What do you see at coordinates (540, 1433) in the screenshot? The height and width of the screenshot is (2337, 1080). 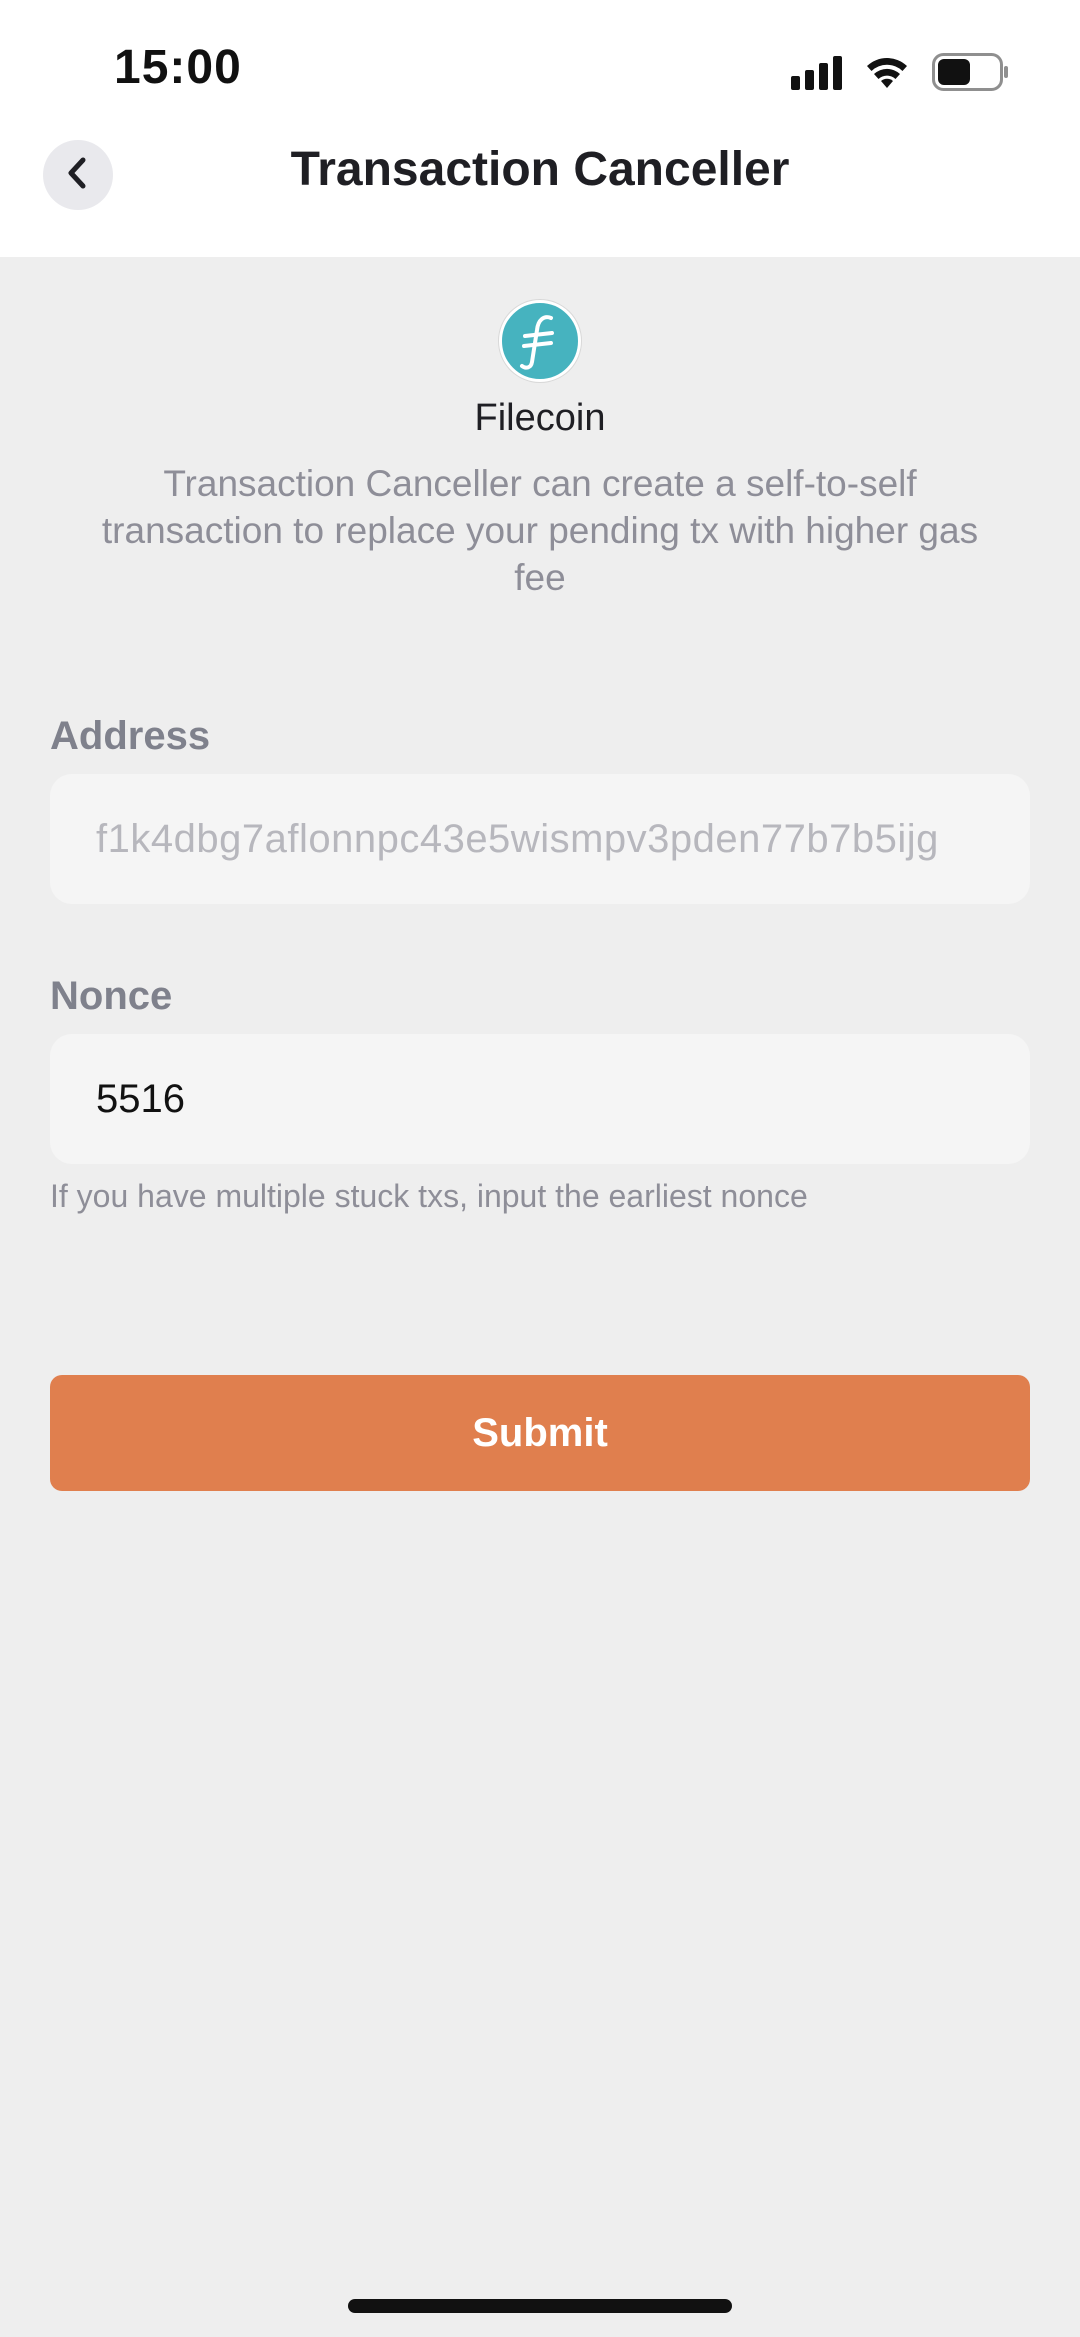 I see `submit-button: Submit` at bounding box center [540, 1433].